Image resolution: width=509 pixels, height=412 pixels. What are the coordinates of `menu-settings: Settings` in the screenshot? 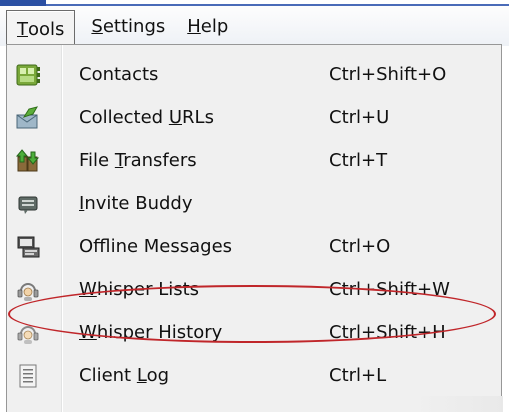 It's located at (126, 26).